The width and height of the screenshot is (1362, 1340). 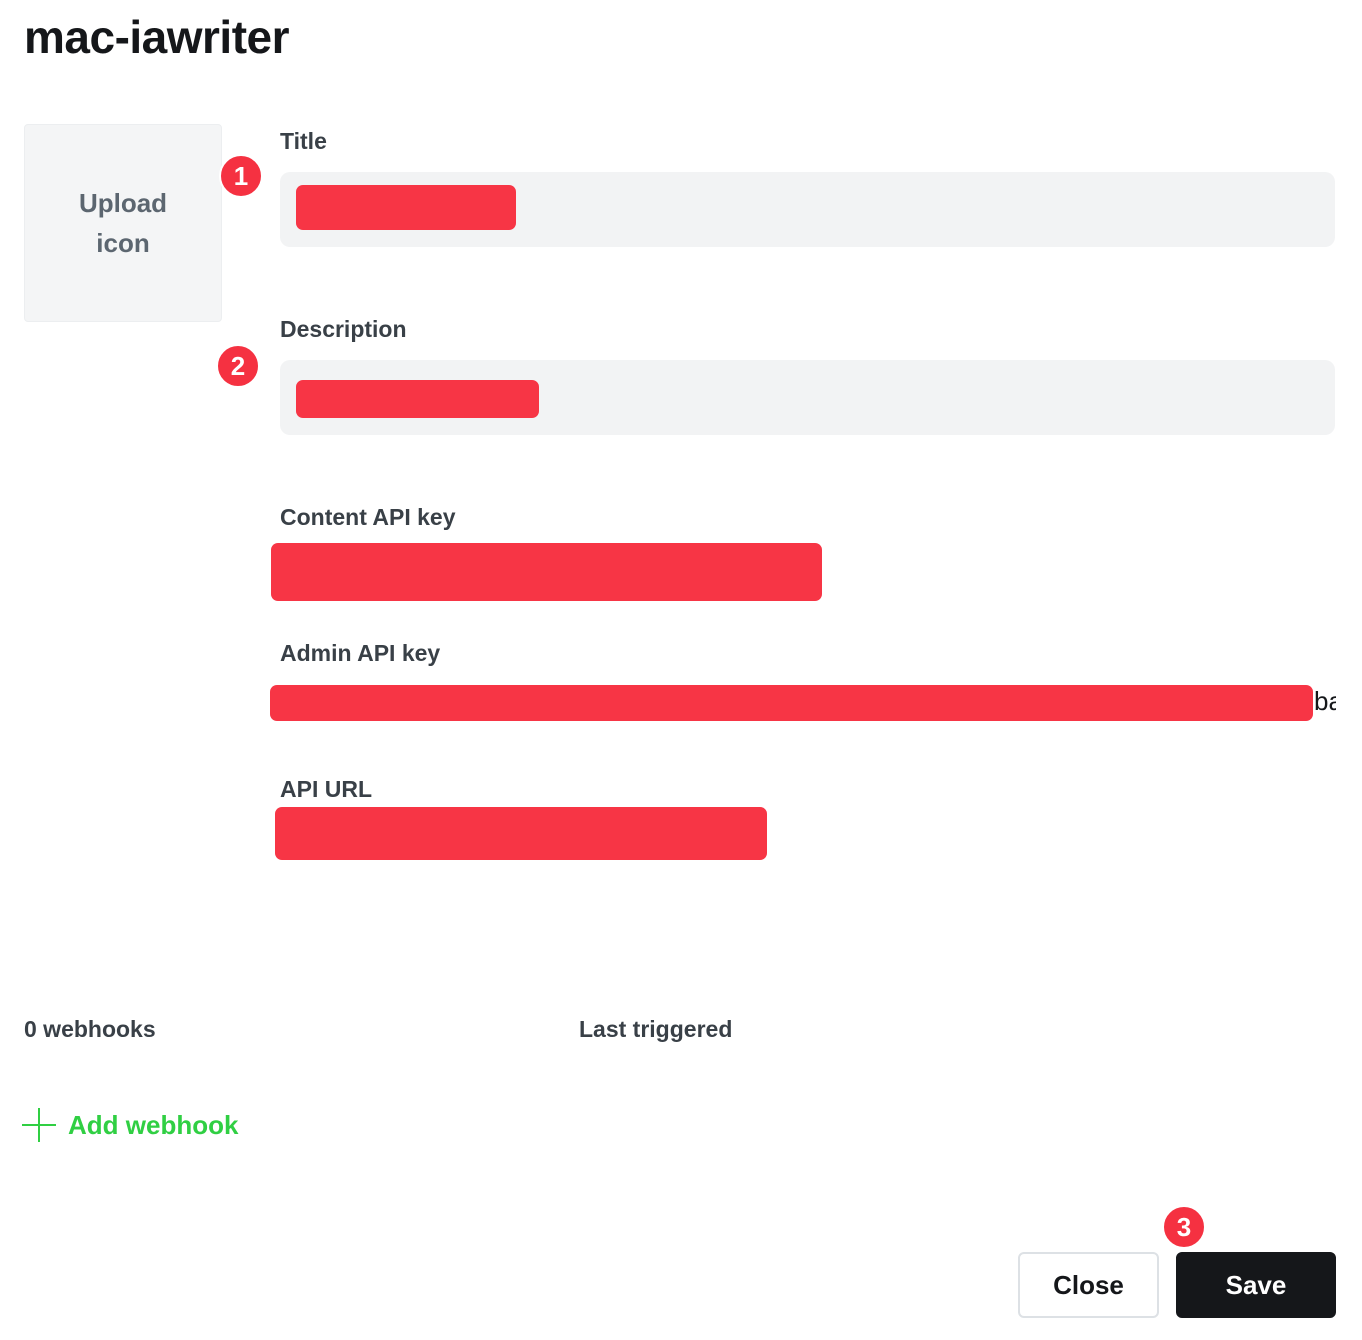 I want to click on page-title: mac-iawriter, so click(x=157, y=37).